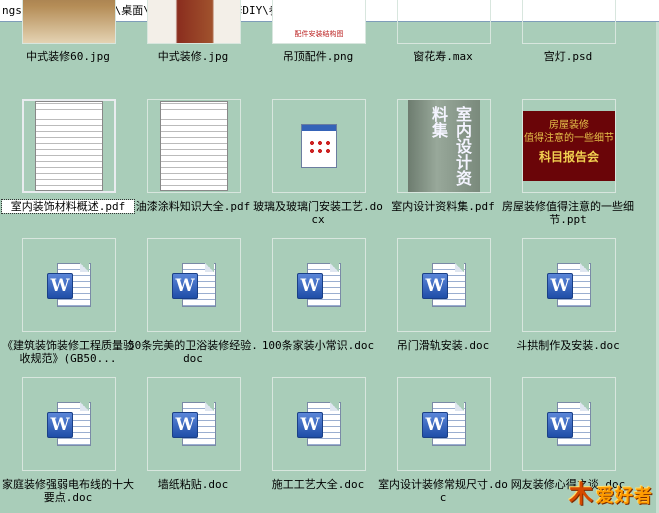 This screenshot has height=513, width=659. I want to click on file-item: W 100条家装小常识.doc, so click(318, 306).